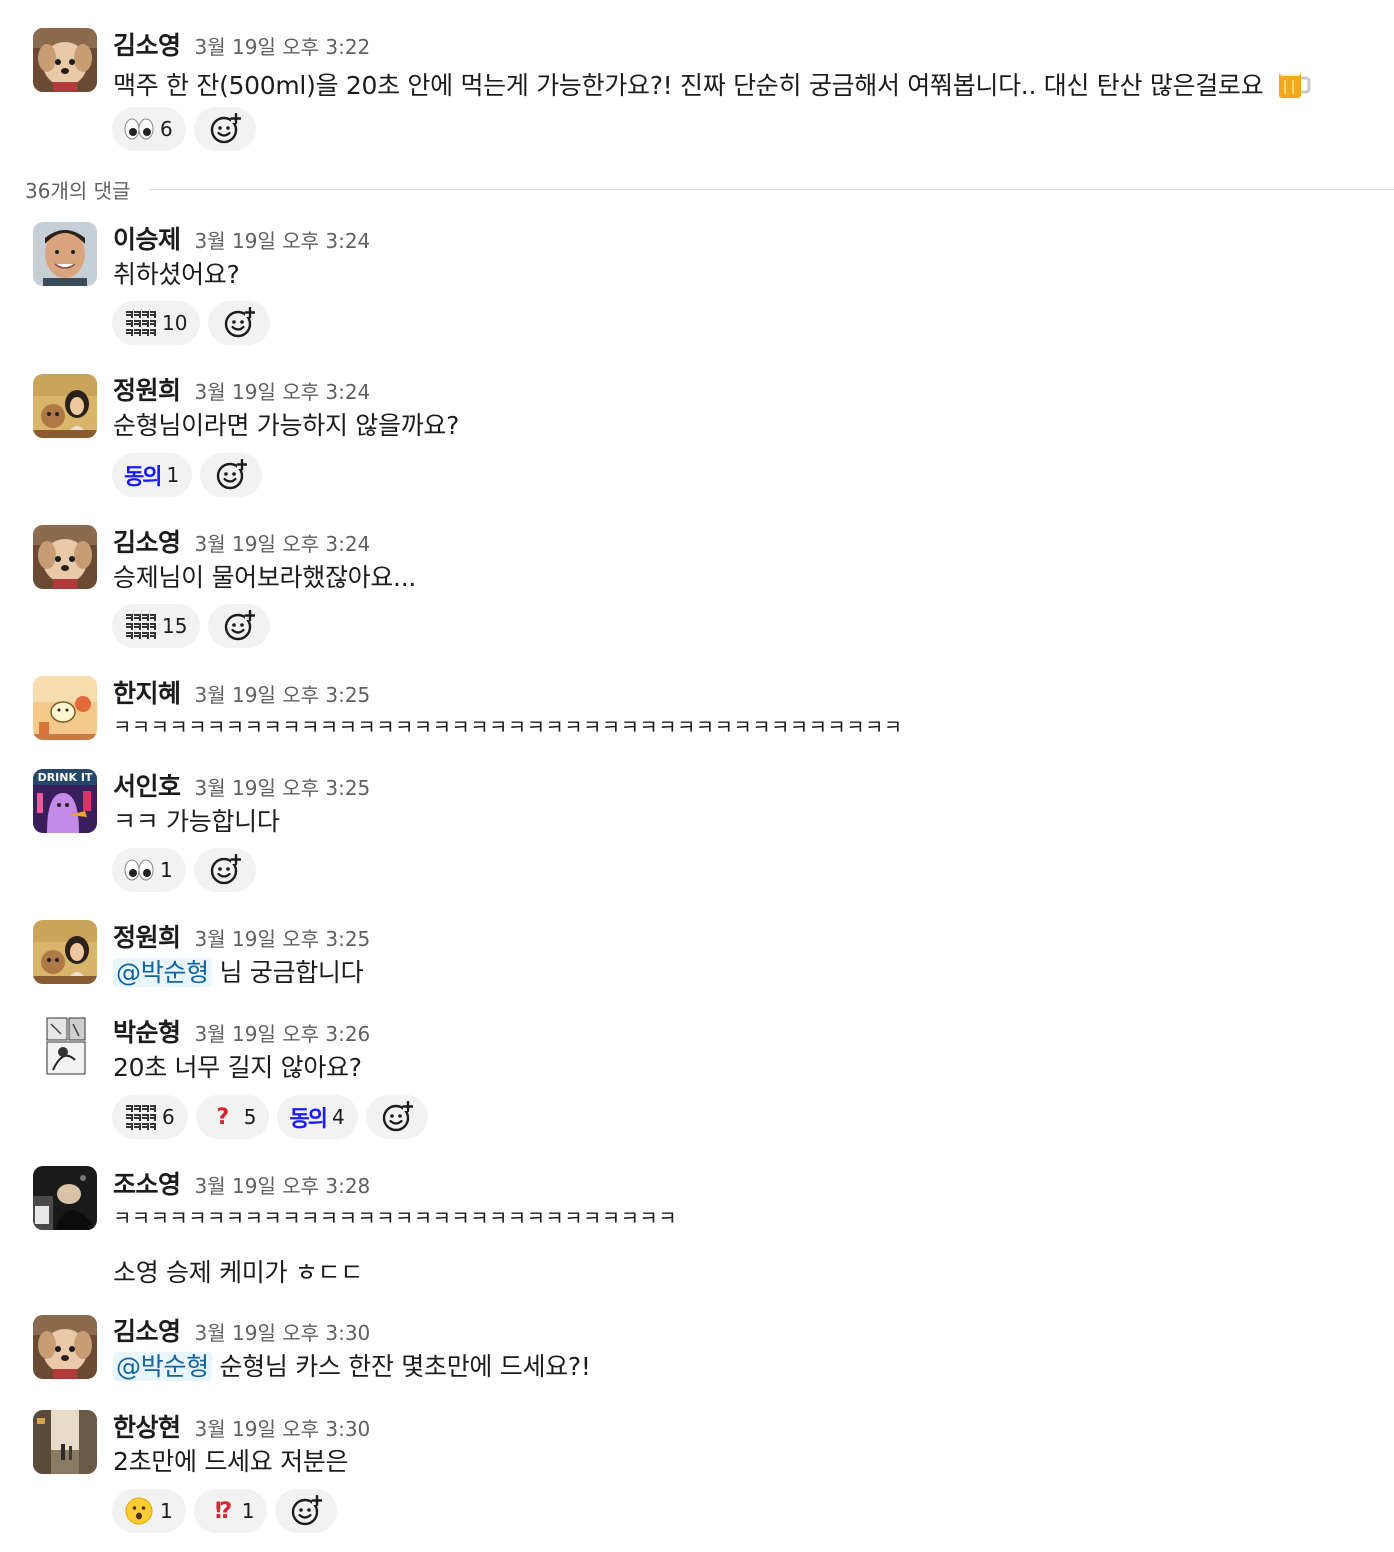 Image resolution: width=1394 pixels, height=1552 pixels. I want to click on message-header: 정원희 3월 19일 오후 3:24, so click(242, 388).